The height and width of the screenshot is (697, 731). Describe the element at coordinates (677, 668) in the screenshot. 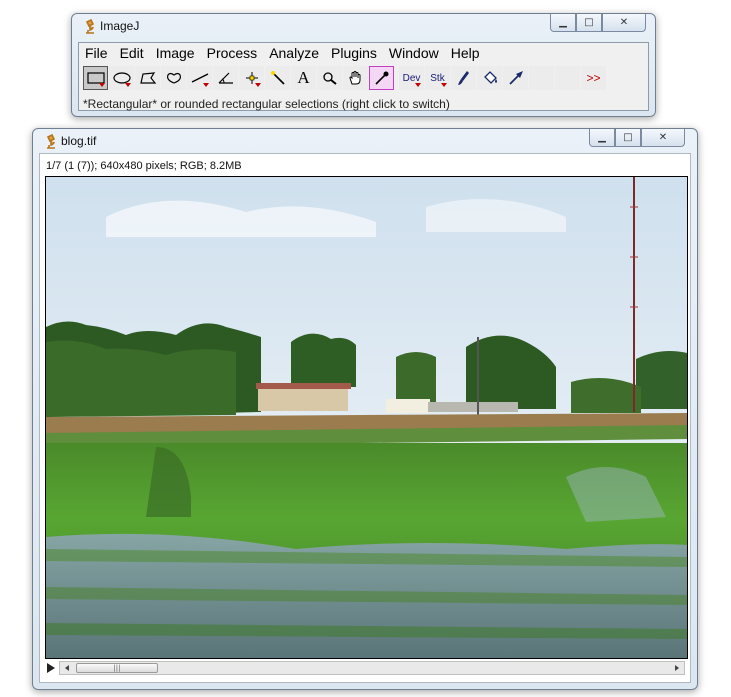

I see `scroll-right-icon` at that location.